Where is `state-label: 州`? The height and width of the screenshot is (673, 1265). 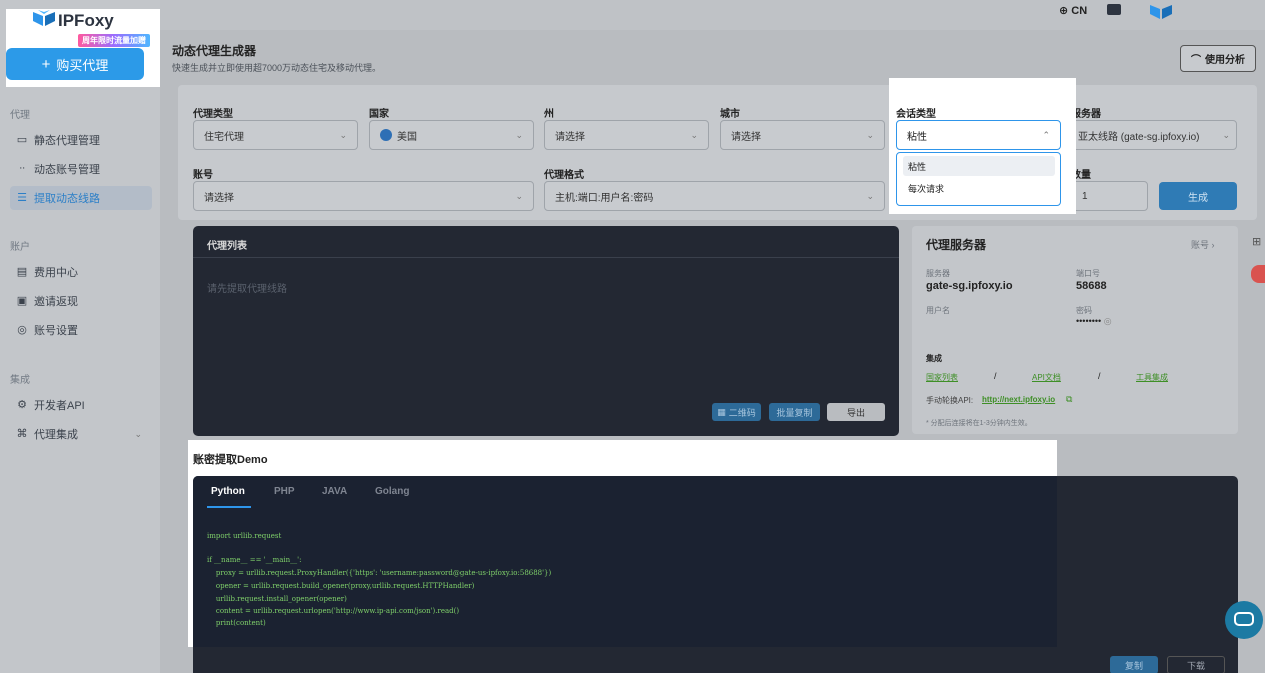 state-label: 州 is located at coordinates (549, 114).